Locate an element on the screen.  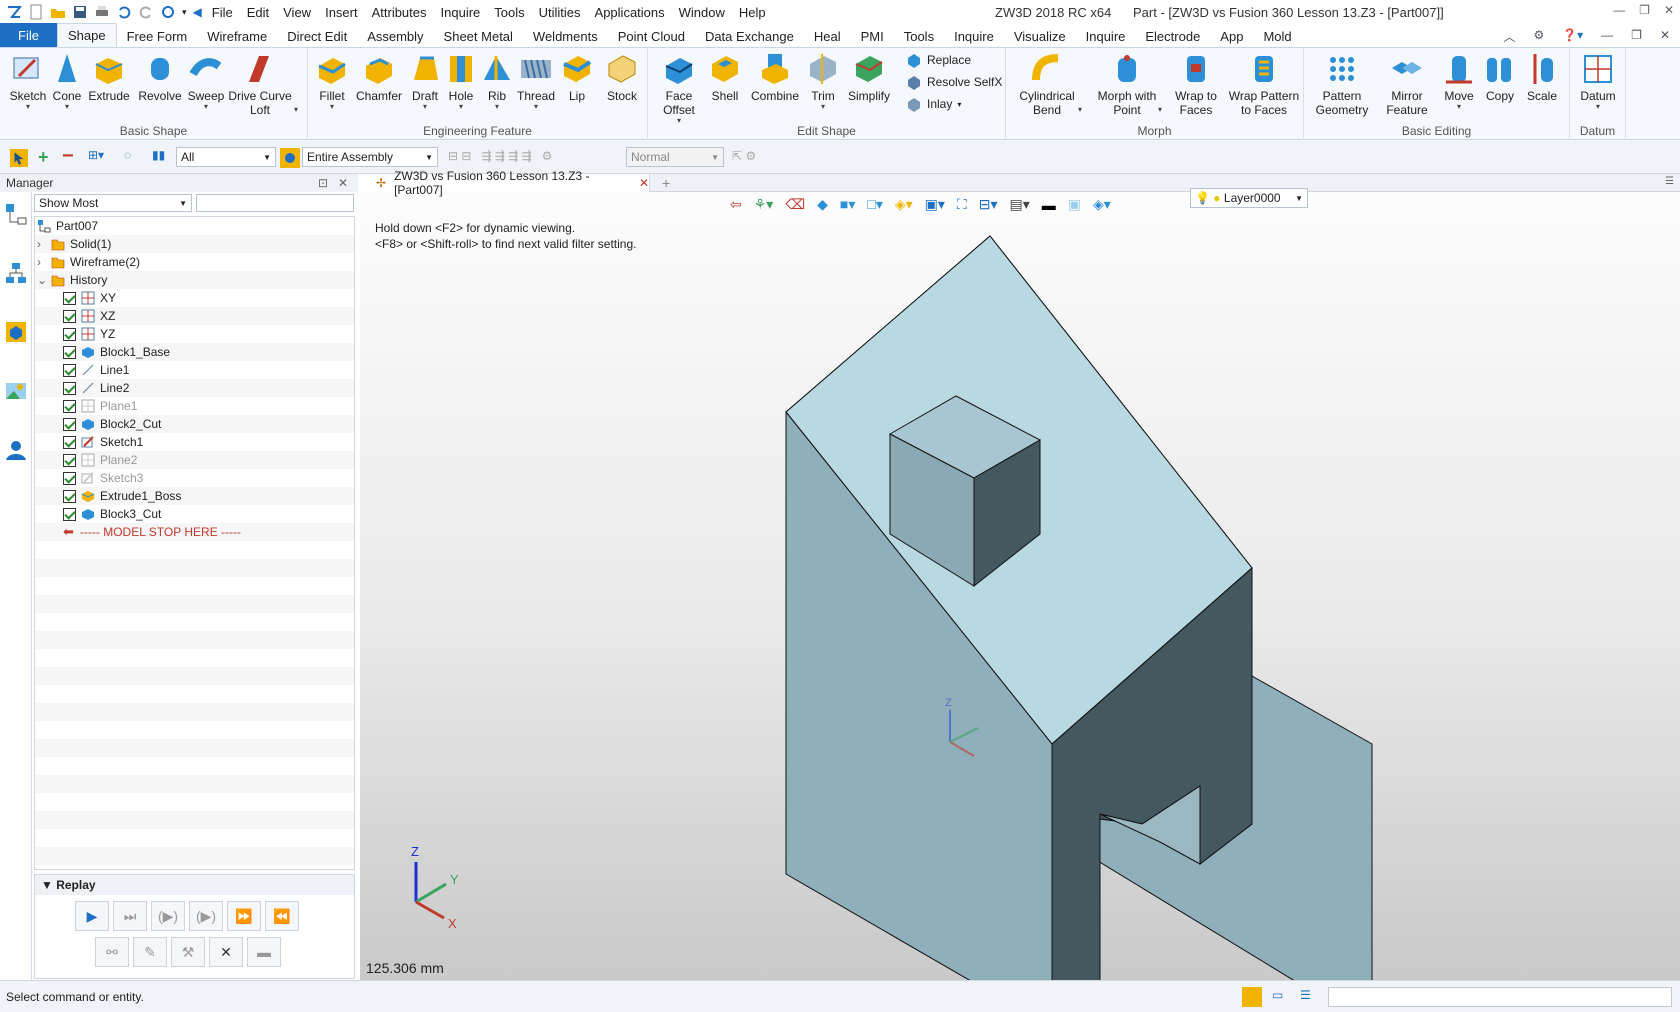
mode-select: Normal ▼ is located at coordinates (675, 157).